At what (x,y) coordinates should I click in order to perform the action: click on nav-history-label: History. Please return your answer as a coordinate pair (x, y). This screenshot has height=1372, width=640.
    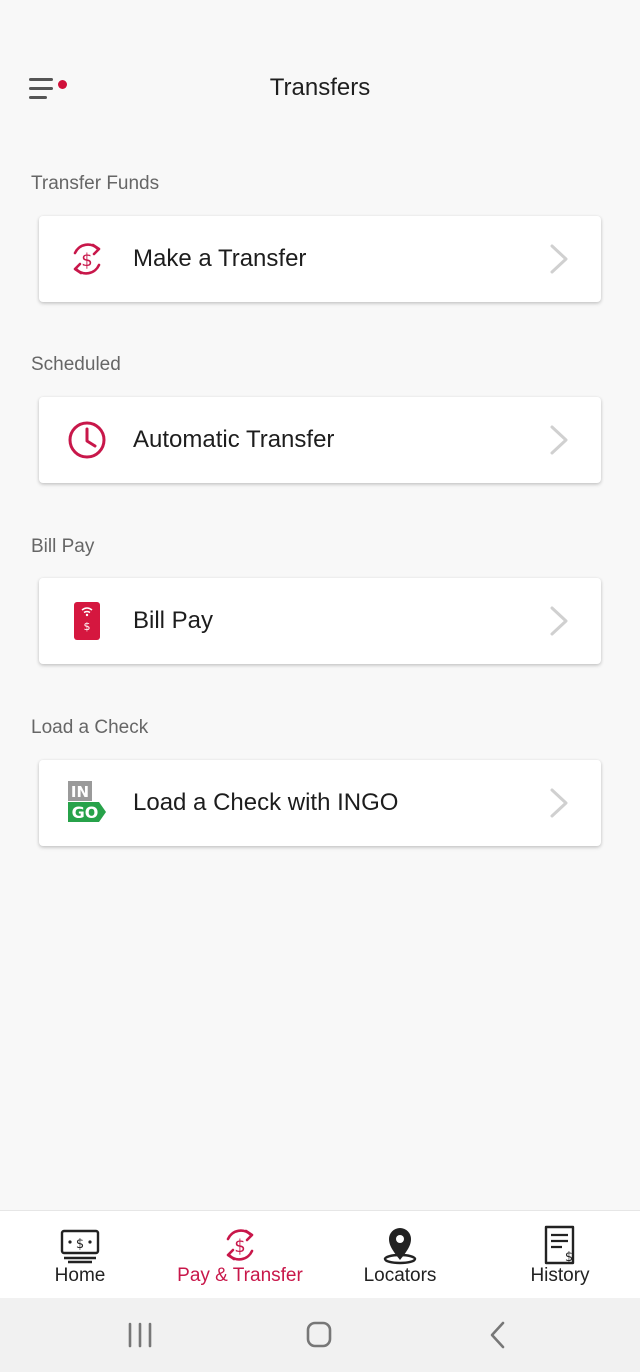
    Looking at the image, I should click on (560, 1275).